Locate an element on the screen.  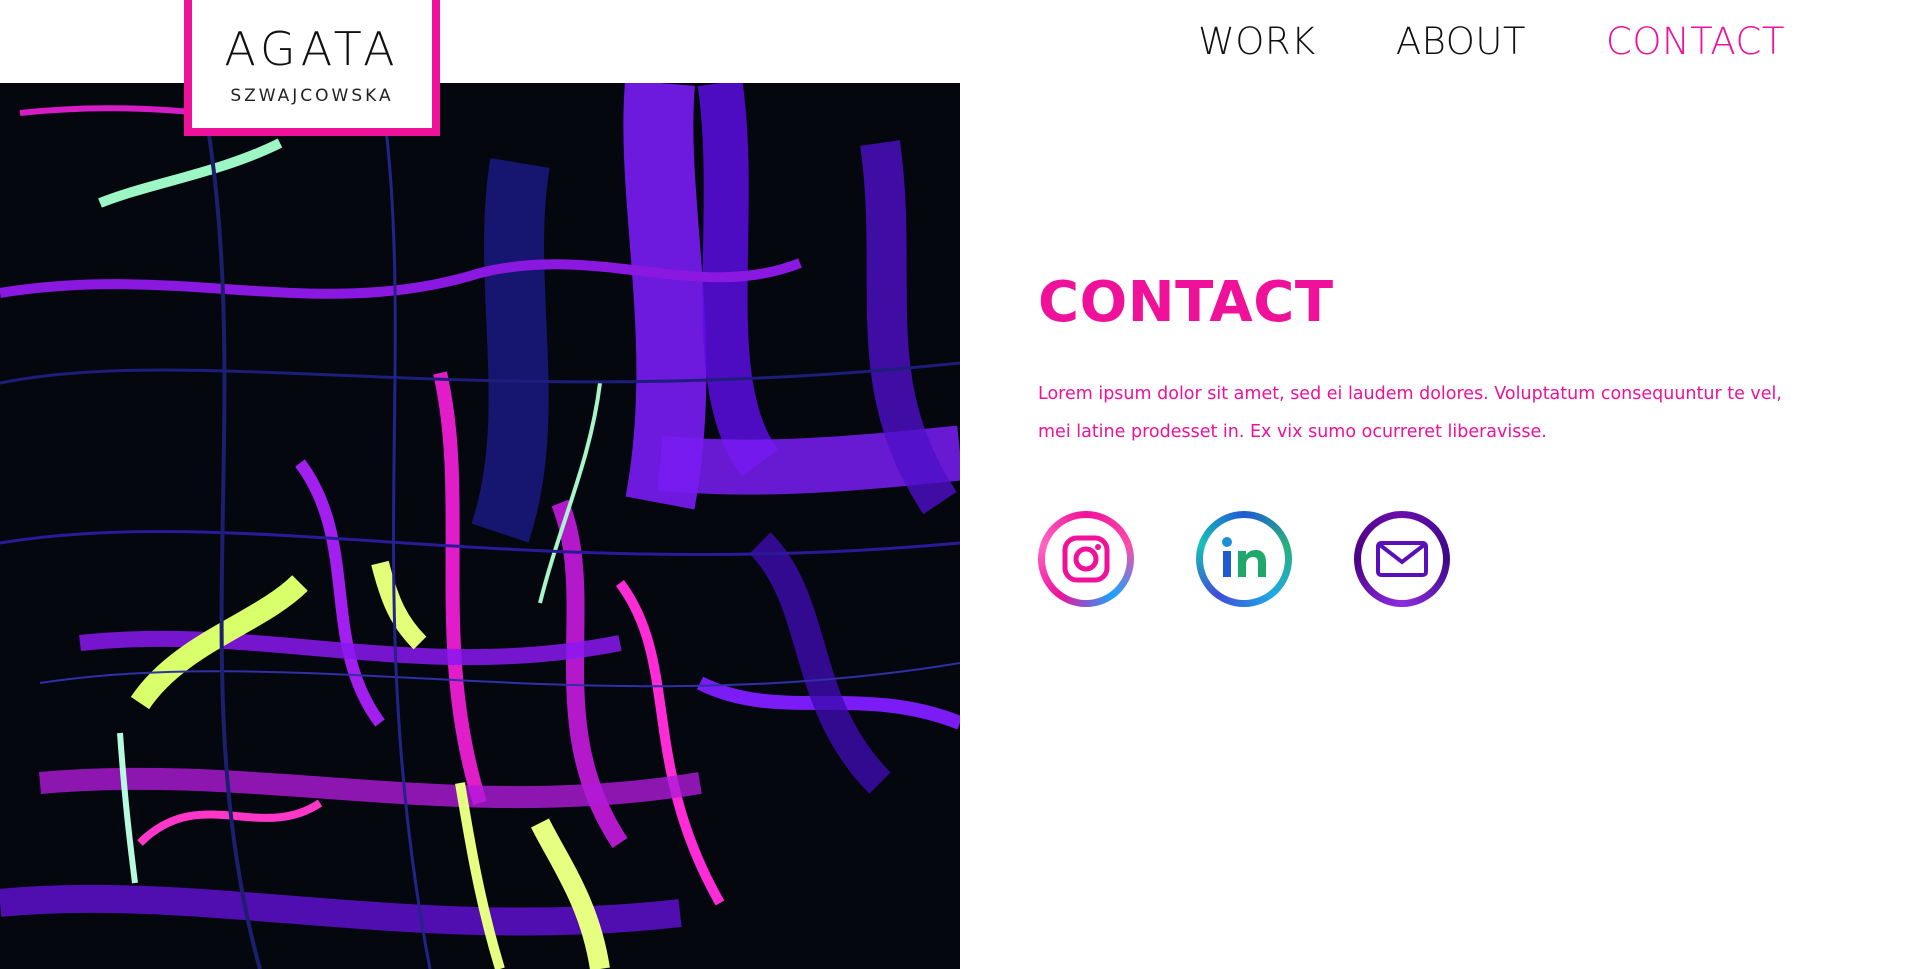
main-nav: WORK ABOUT CONTACT is located at coordinates (1491, 41).